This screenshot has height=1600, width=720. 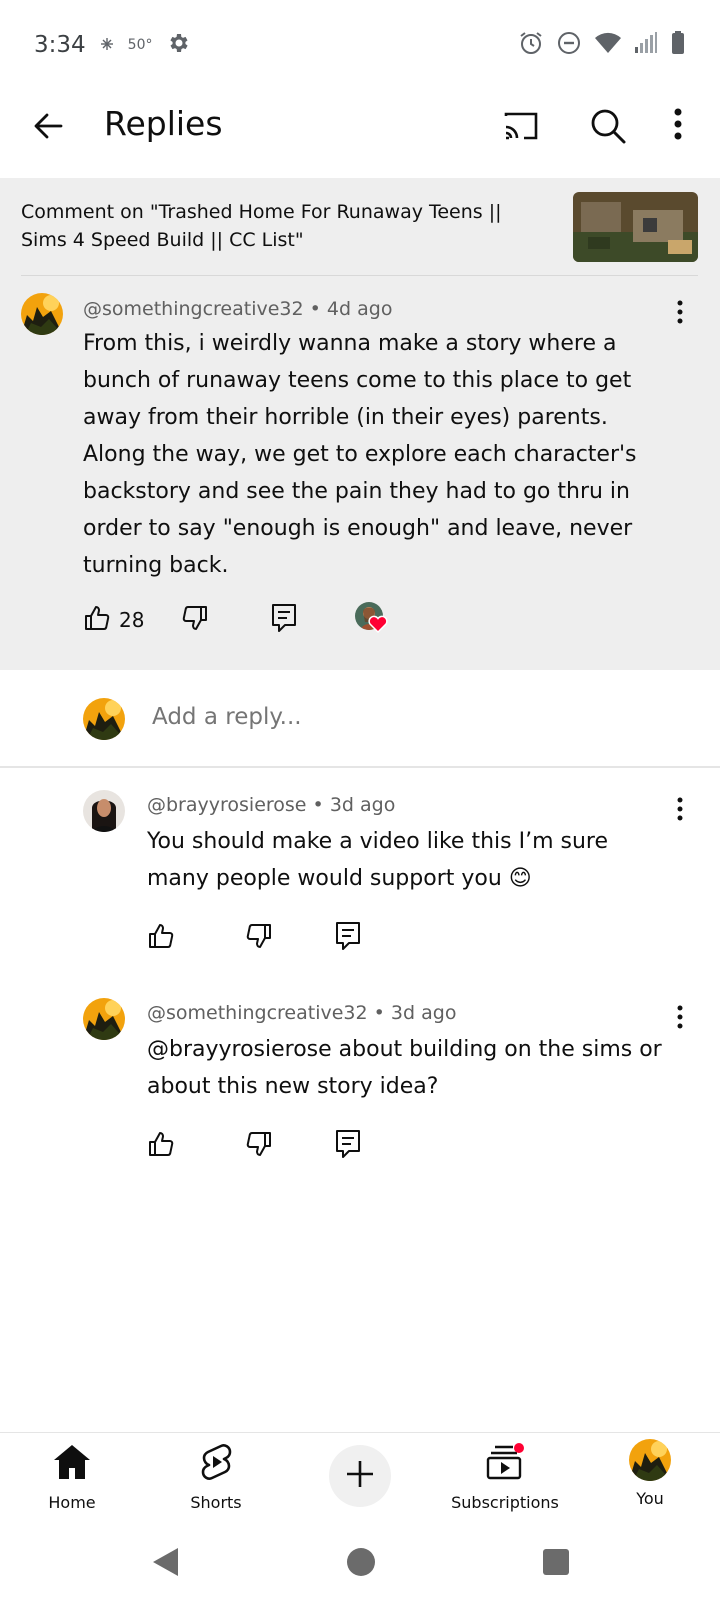 I want to click on nav-you: You, so click(x=650, y=1473).